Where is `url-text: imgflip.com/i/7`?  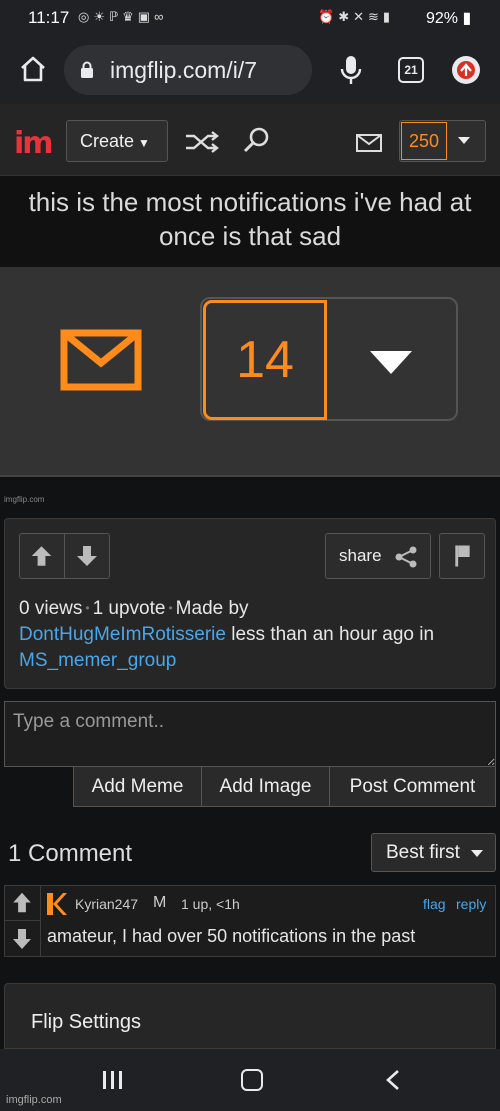
url-text: imgflip.com/i/7 is located at coordinates (183, 70).